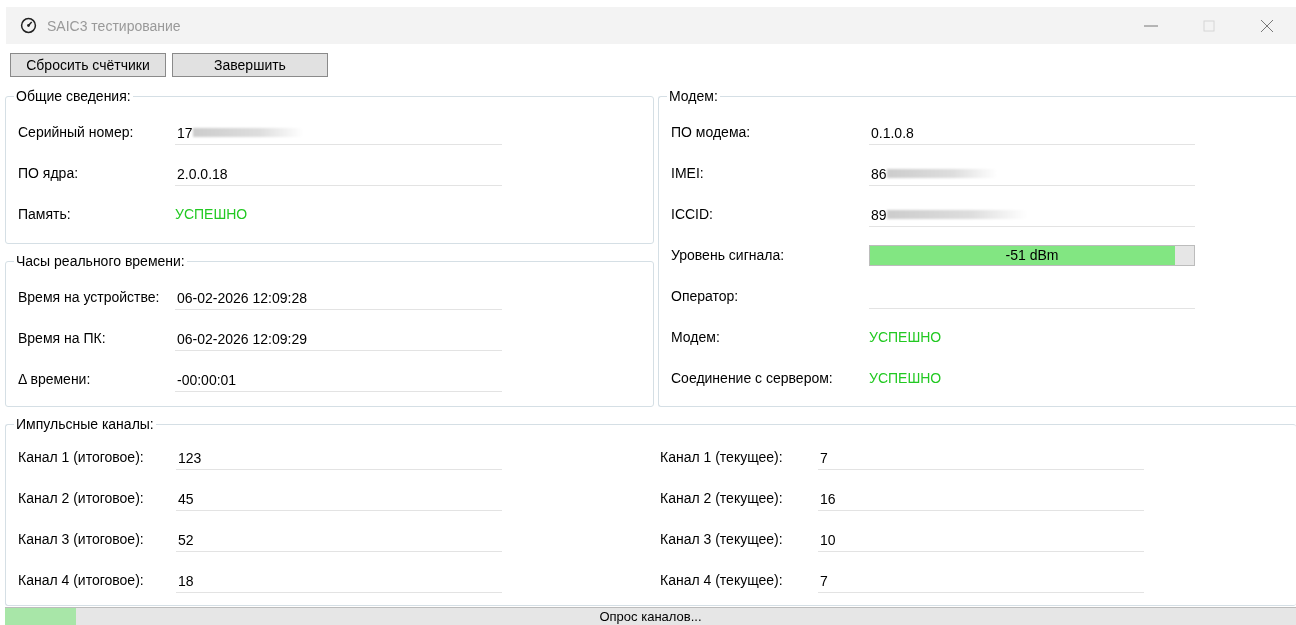 The image size is (1296, 625). I want to click on value-field: 123, so click(339, 458).